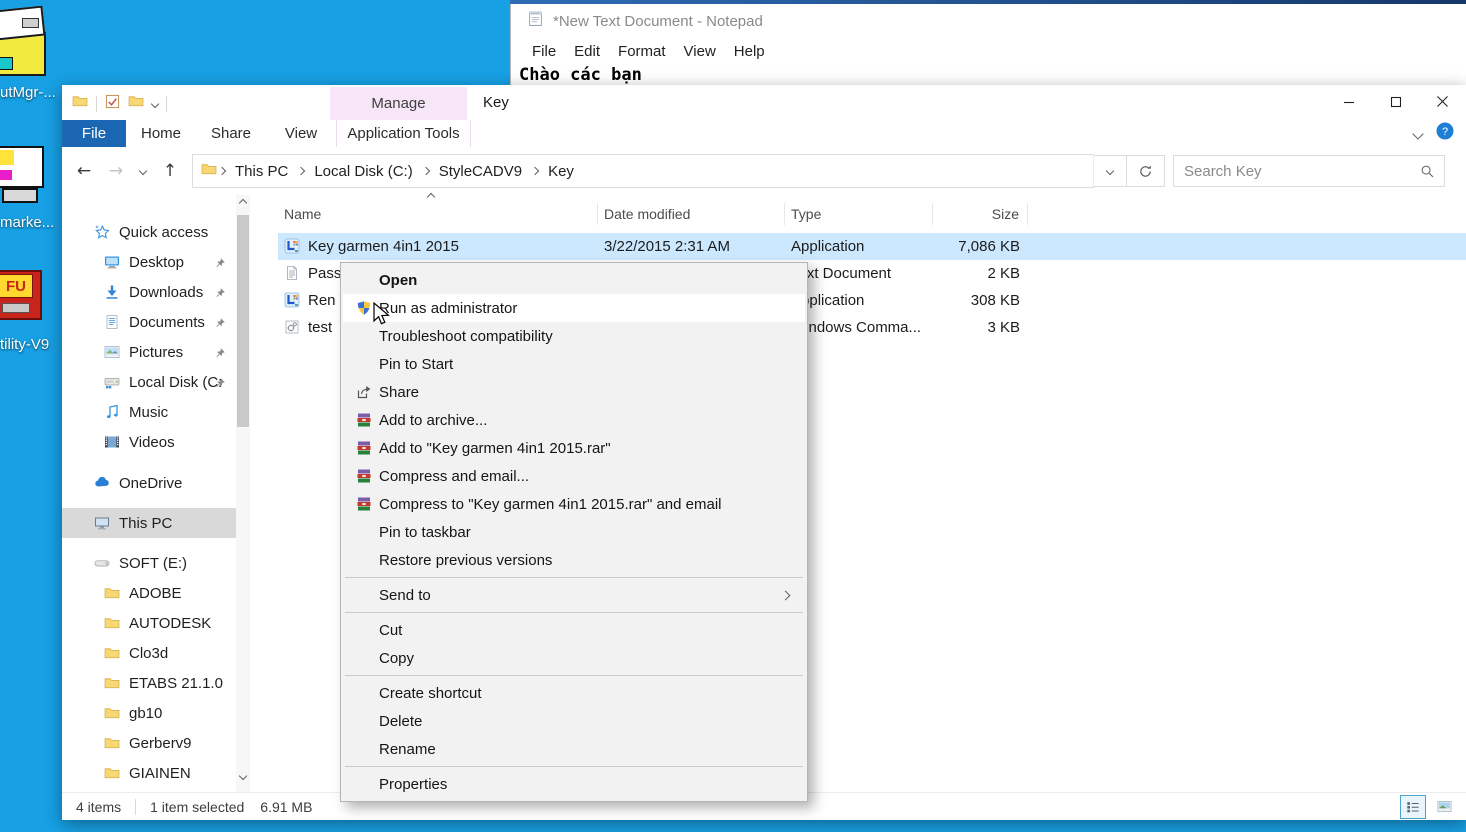  Describe the element at coordinates (116, 171) in the screenshot. I see `forward-arrow-icon: →` at that location.